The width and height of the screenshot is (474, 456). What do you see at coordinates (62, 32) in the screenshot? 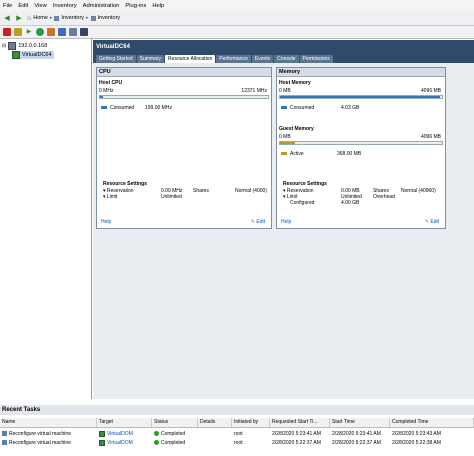
I see `revert-icon` at bounding box center [62, 32].